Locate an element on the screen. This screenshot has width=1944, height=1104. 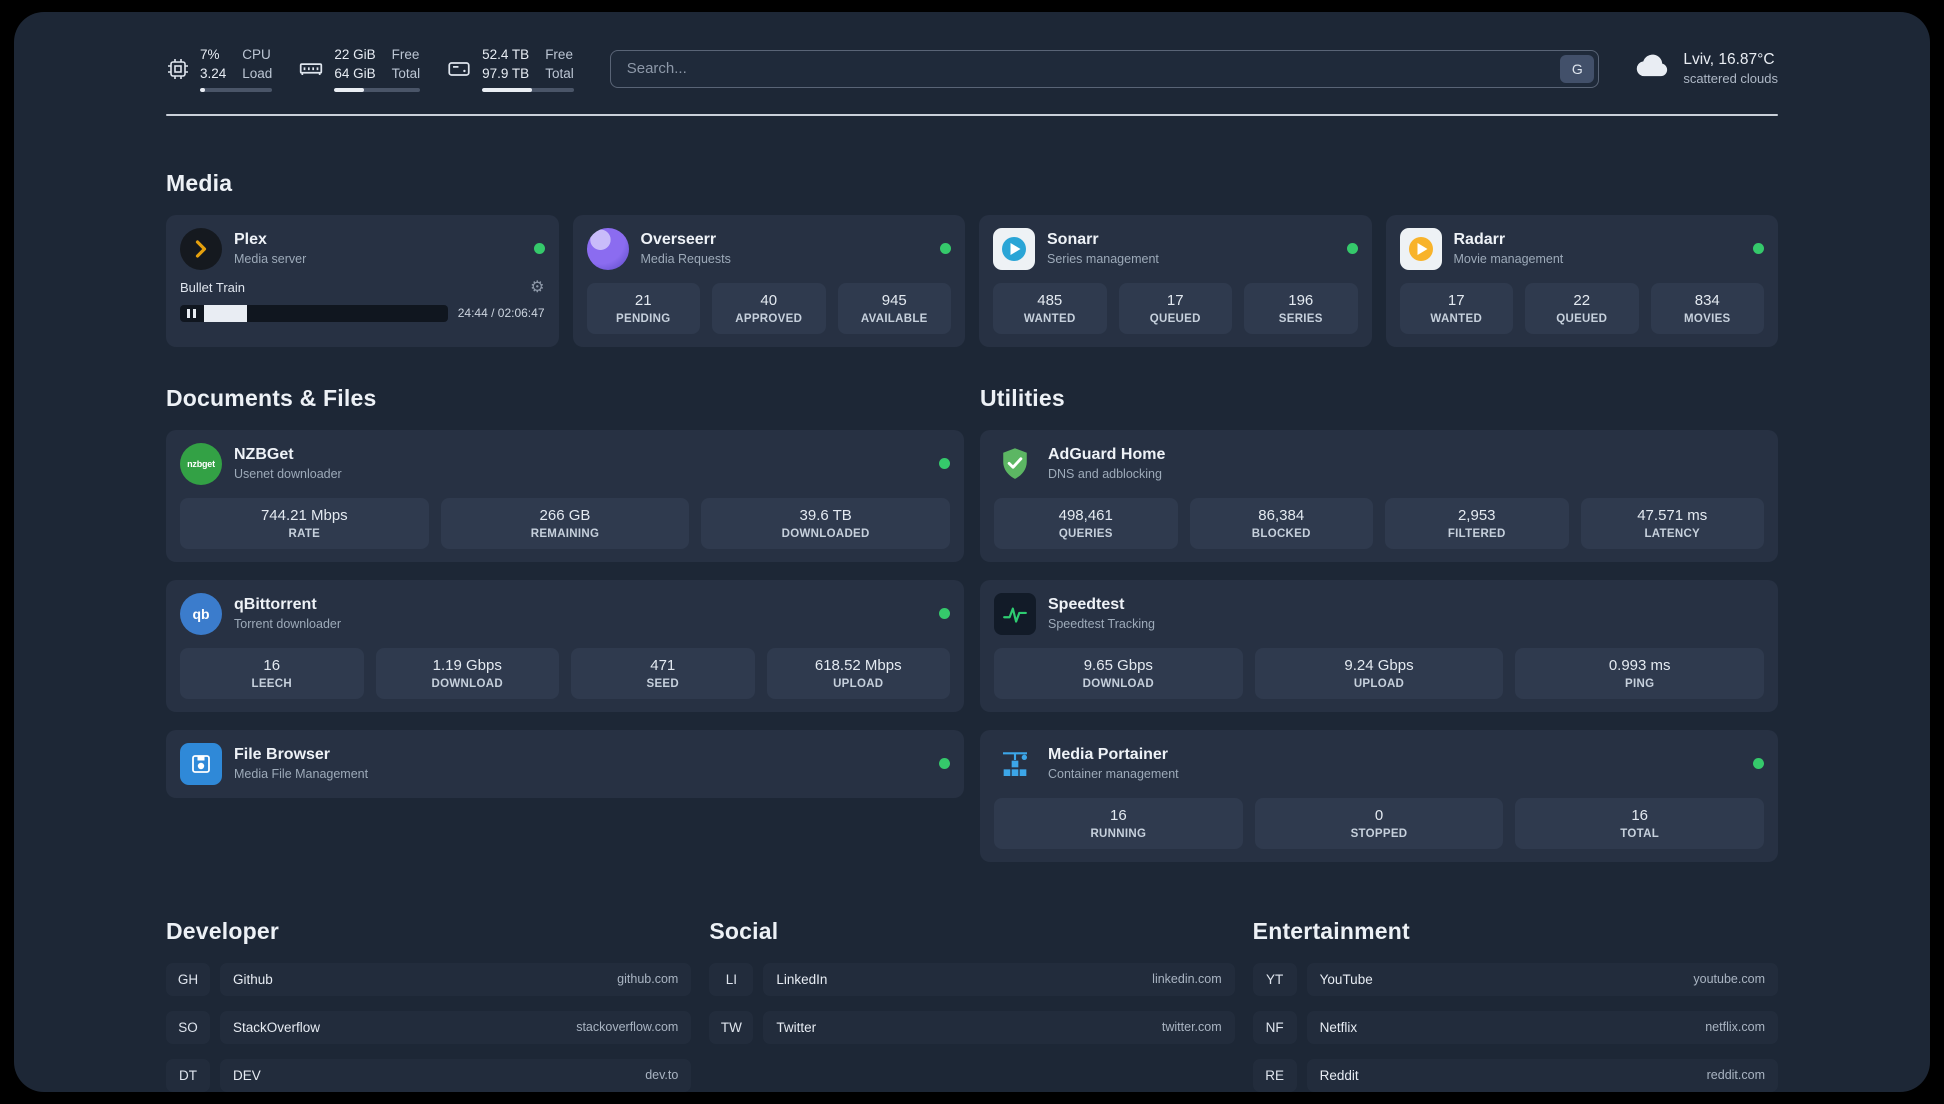
bookmark-abbr: DT is located at coordinates (188, 1075).